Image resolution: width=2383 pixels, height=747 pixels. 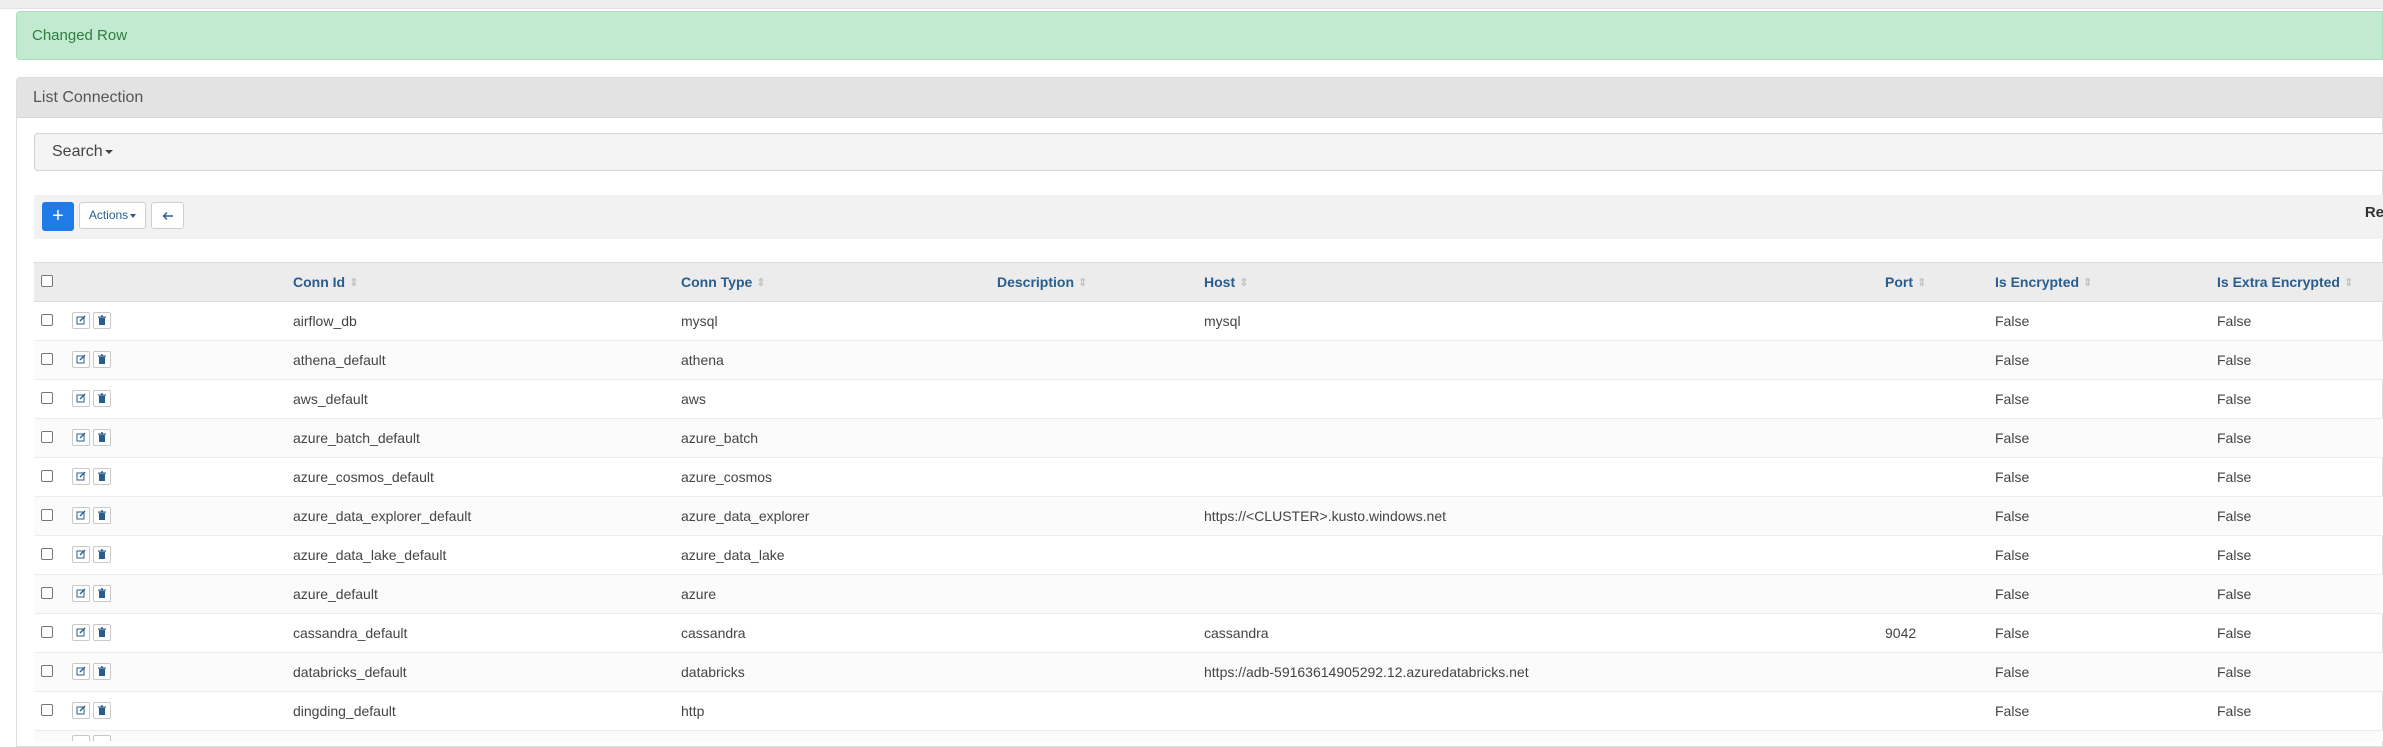 What do you see at coordinates (108, 215) in the screenshot?
I see `actions-label: Actions` at bounding box center [108, 215].